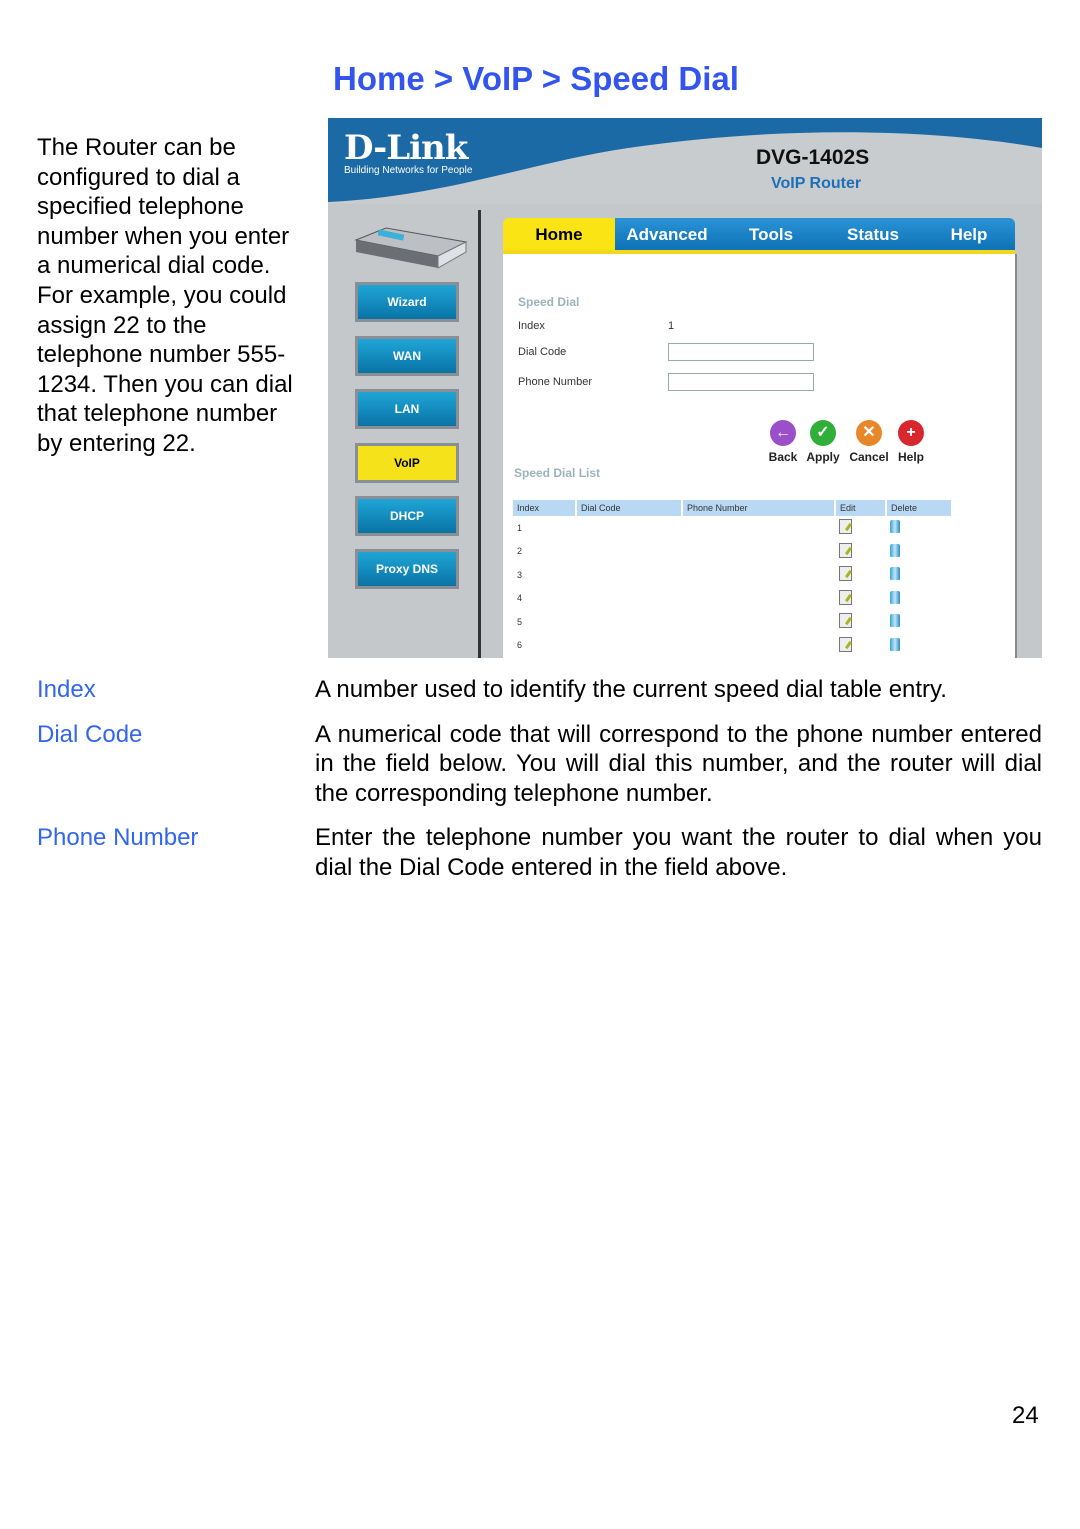 This screenshot has width=1080, height=1529. What do you see at coordinates (520, 621) in the screenshot?
I see `cell-index: 5` at bounding box center [520, 621].